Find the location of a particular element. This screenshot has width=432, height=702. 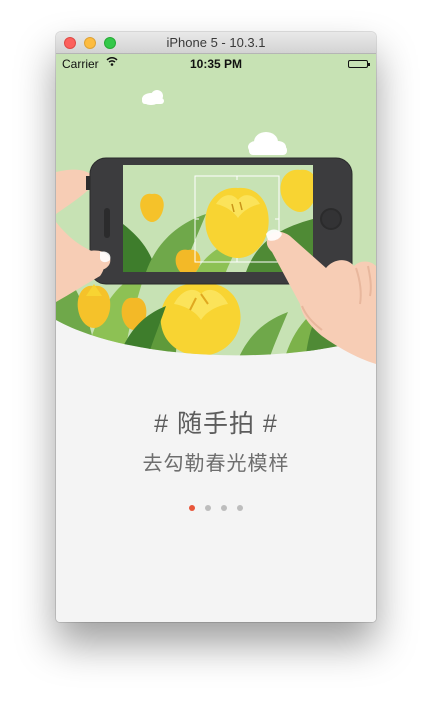

page-indicator is located at coordinates (216, 508).